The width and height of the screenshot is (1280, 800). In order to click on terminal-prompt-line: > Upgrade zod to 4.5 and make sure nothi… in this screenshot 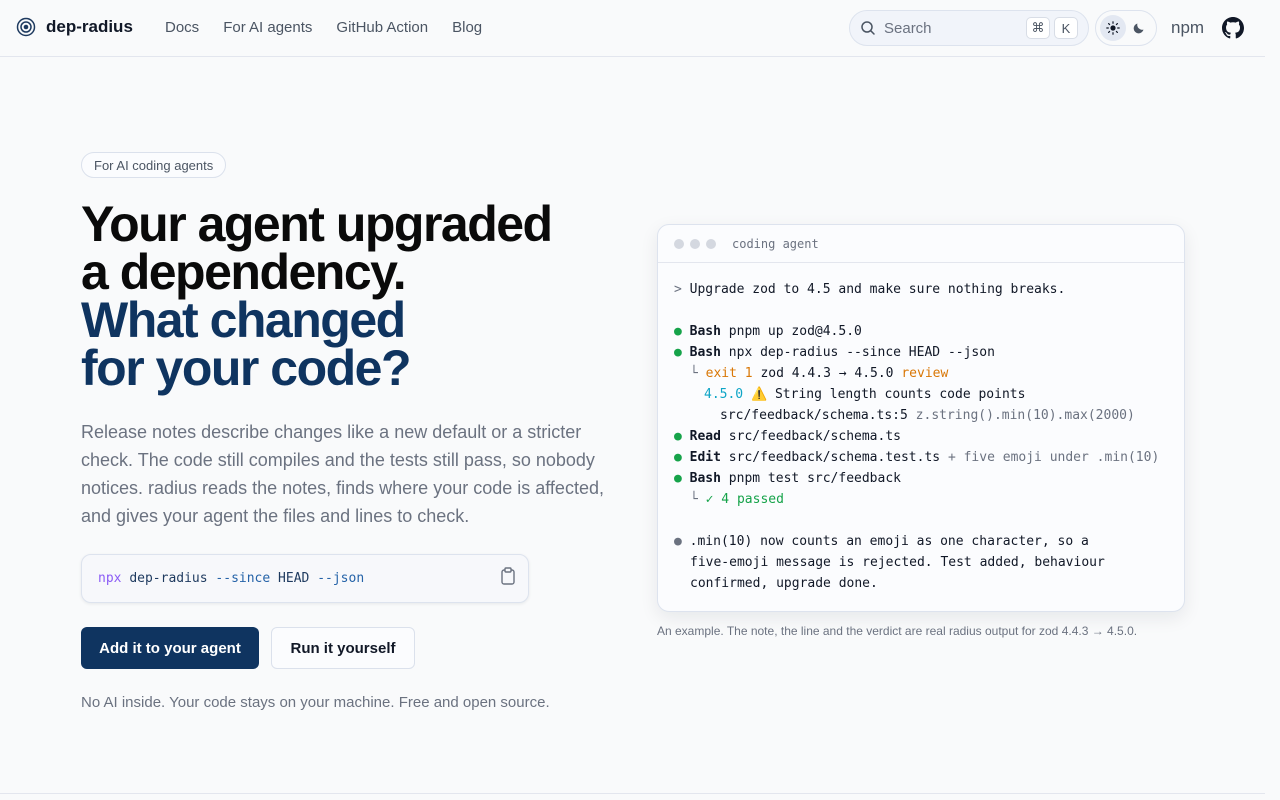, I will do `click(870, 289)`.